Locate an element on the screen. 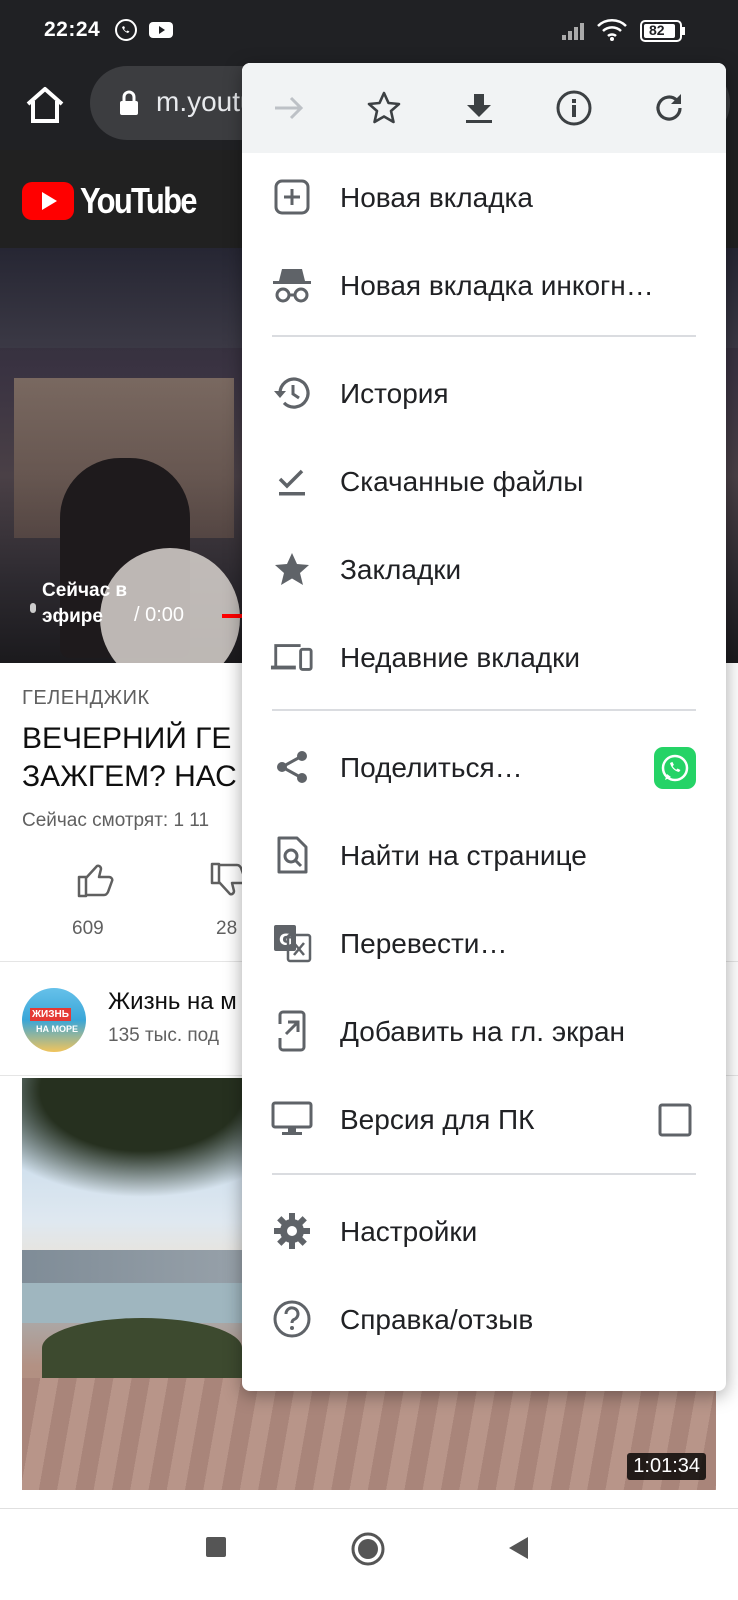 The image size is (738, 1600). menu-item-settings: Настройки is located at coordinates (484, 1231).